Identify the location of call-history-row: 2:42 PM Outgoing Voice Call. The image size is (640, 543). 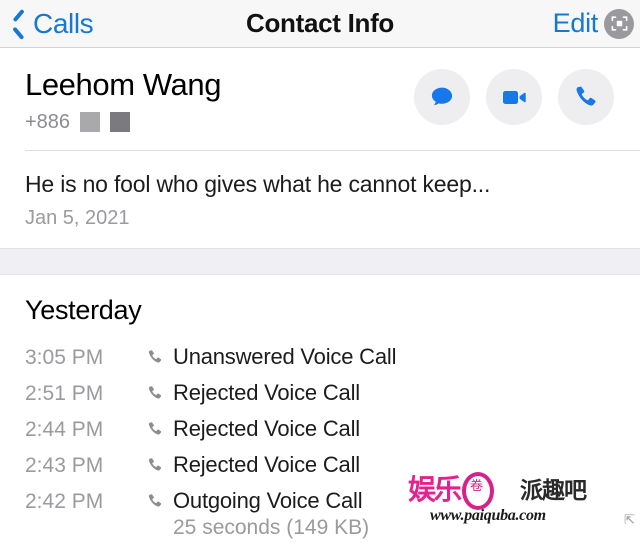
(320, 501).